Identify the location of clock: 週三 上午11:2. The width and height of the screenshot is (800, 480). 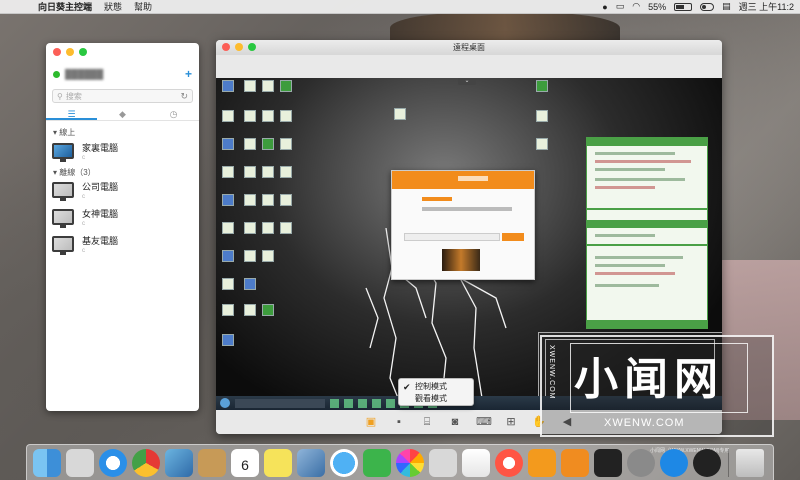
(766, 6).